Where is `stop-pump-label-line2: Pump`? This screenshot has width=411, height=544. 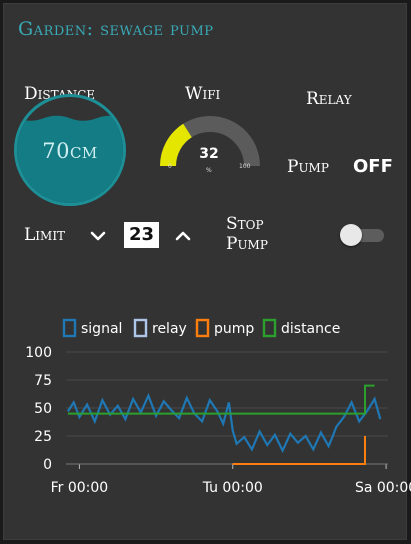 stop-pump-label-line2: Pump is located at coordinates (247, 244).